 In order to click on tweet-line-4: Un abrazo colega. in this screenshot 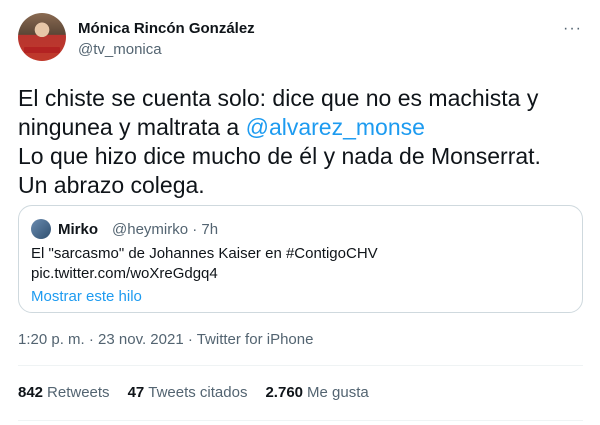, I will do `click(111, 185)`.